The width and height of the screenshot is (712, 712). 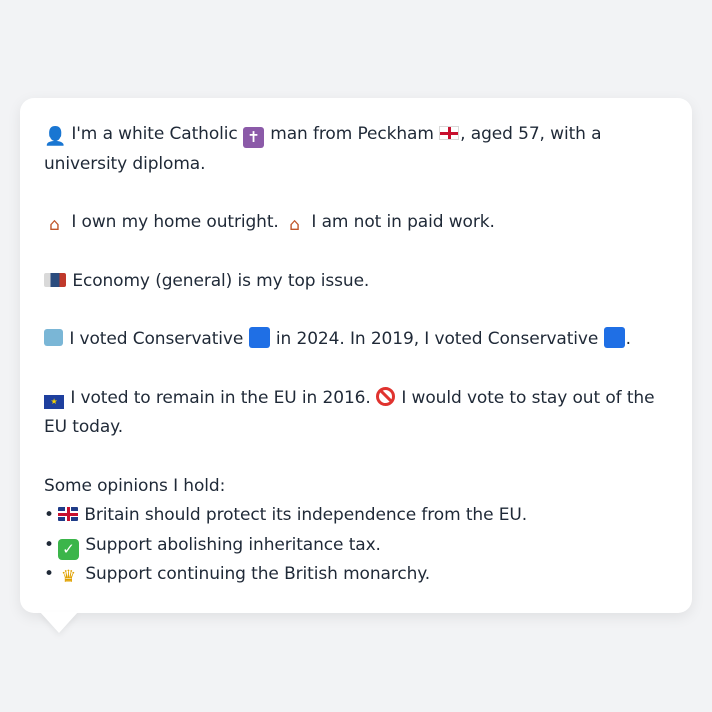 I want to click on crown-icon: ♛, so click(x=68, y=577).